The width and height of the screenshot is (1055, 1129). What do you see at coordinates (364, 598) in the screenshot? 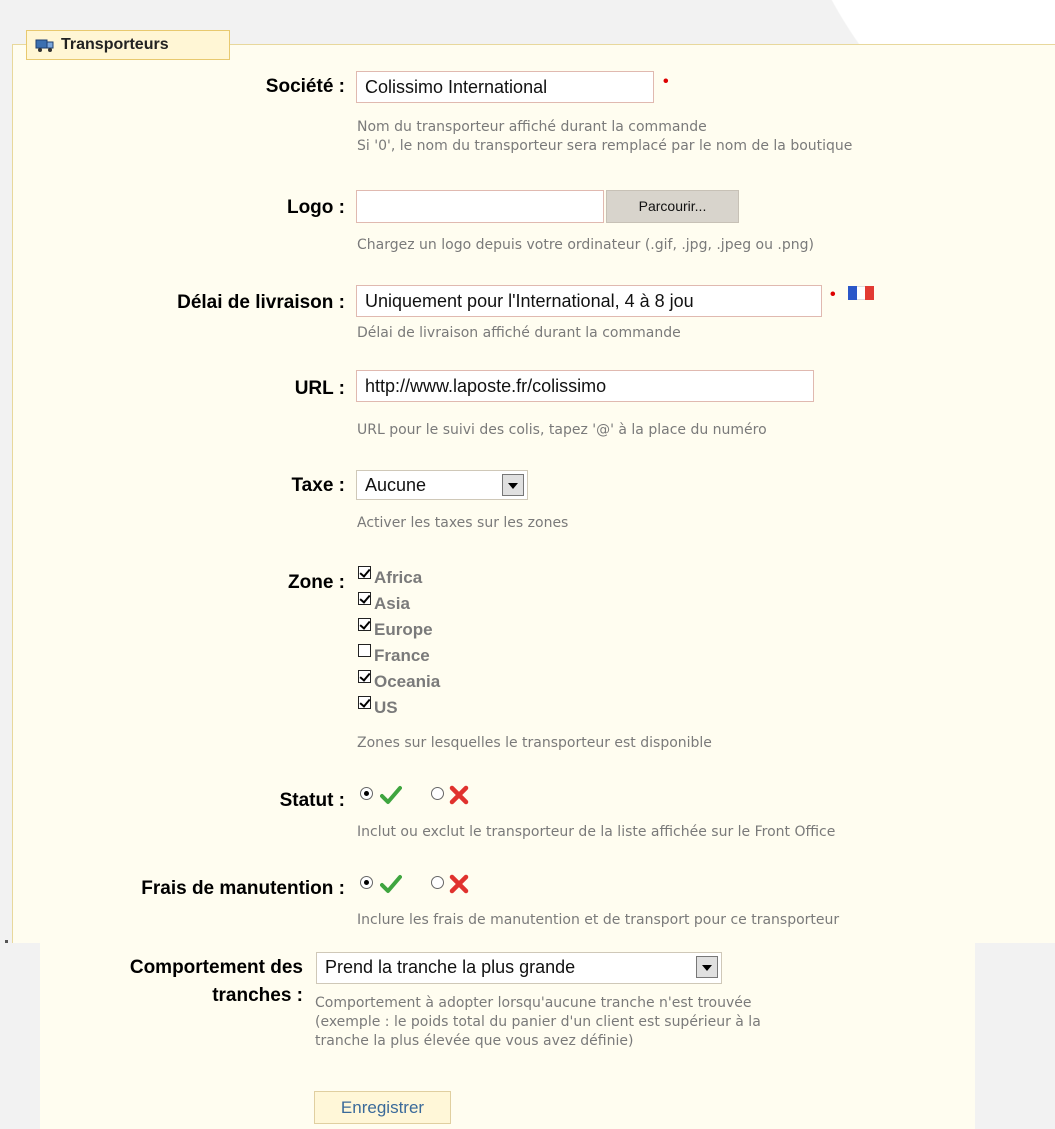
I see `zone-checkbox-asia` at bounding box center [364, 598].